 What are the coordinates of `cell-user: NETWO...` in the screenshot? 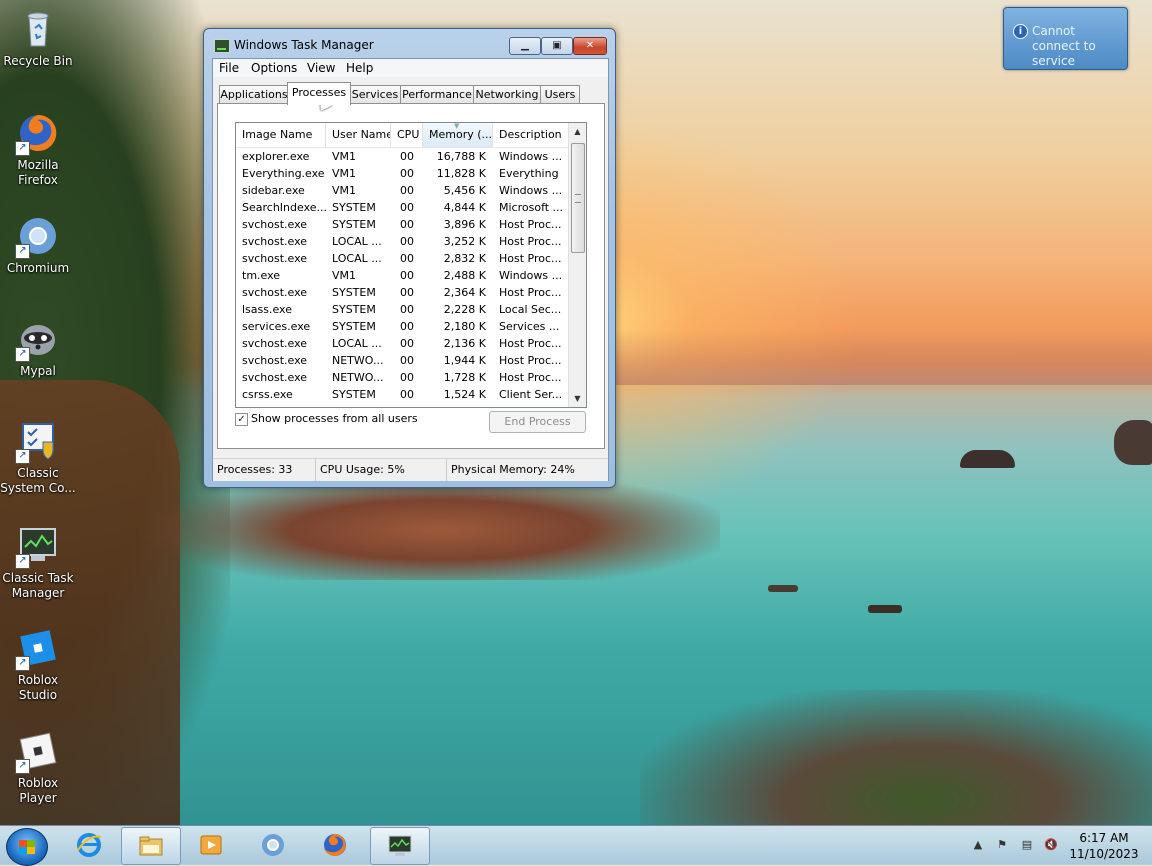 It's located at (358, 360).